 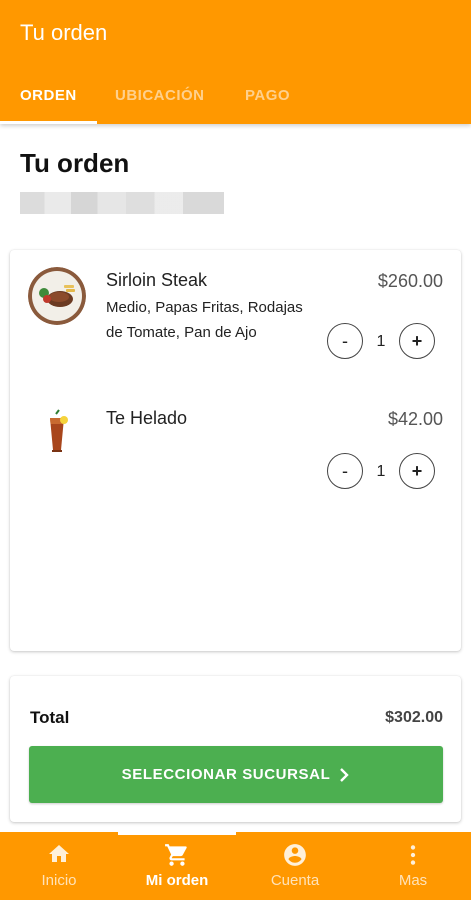 I want to click on tab-orden: ORDEN, so click(x=48, y=96).